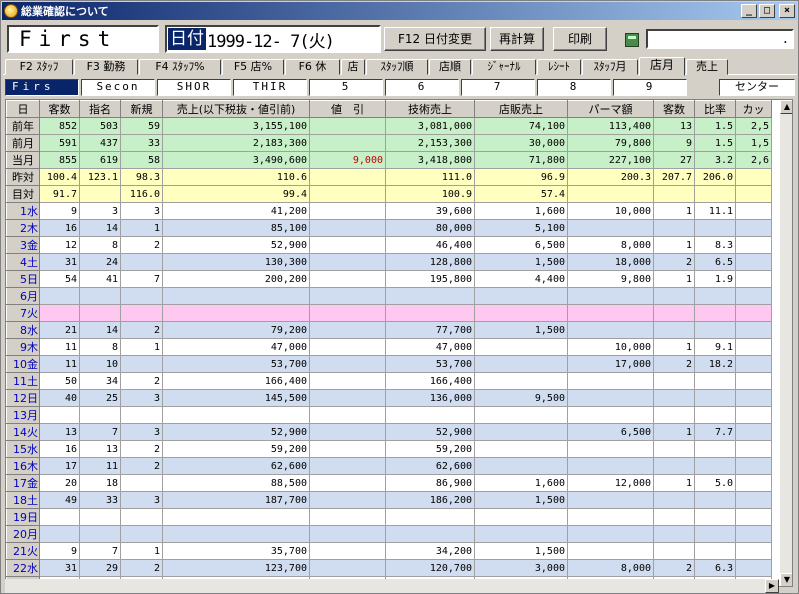  Describe the element at coordinates (521, 262) in the screenshot. I see `table-cell: 1,500` at that location.